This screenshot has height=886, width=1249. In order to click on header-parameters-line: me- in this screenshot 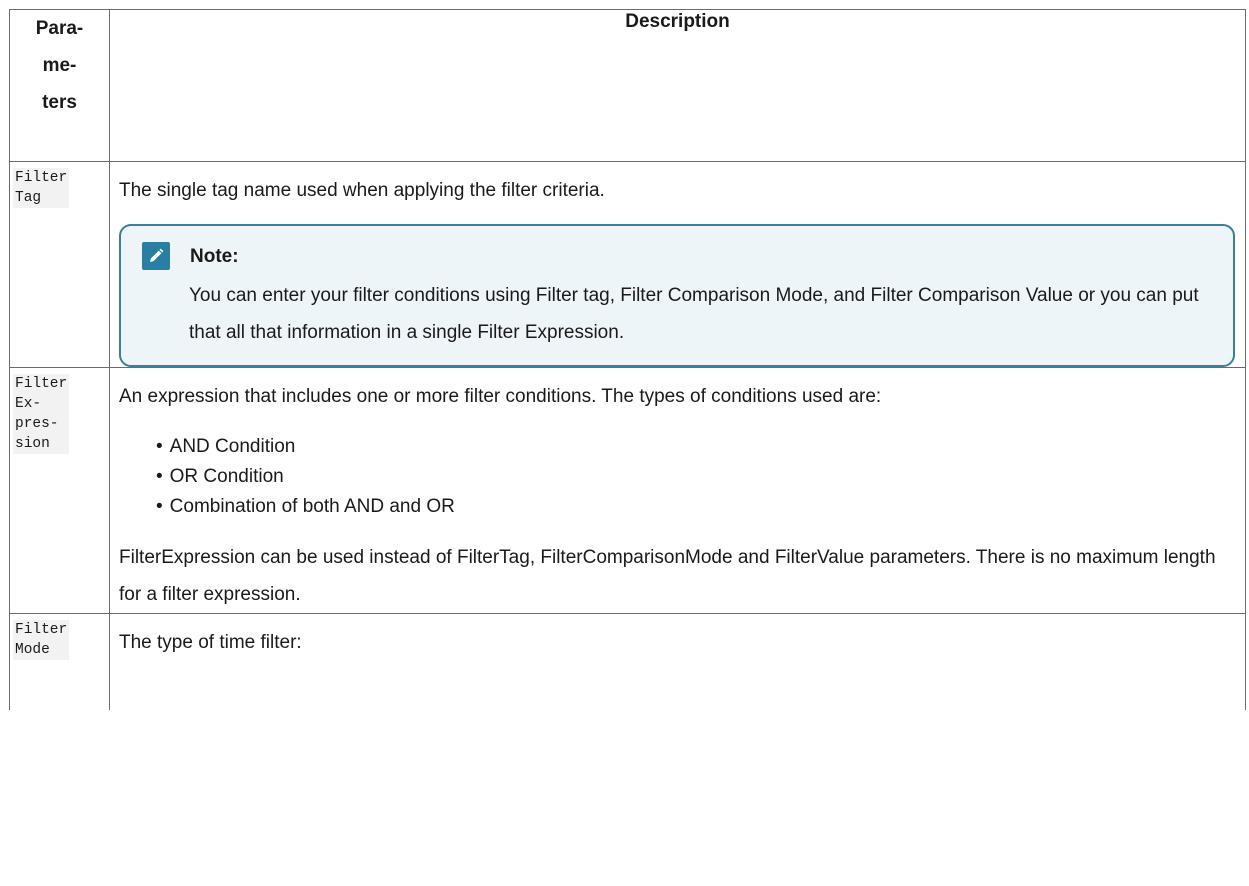, I will do `click(59, 65)`.